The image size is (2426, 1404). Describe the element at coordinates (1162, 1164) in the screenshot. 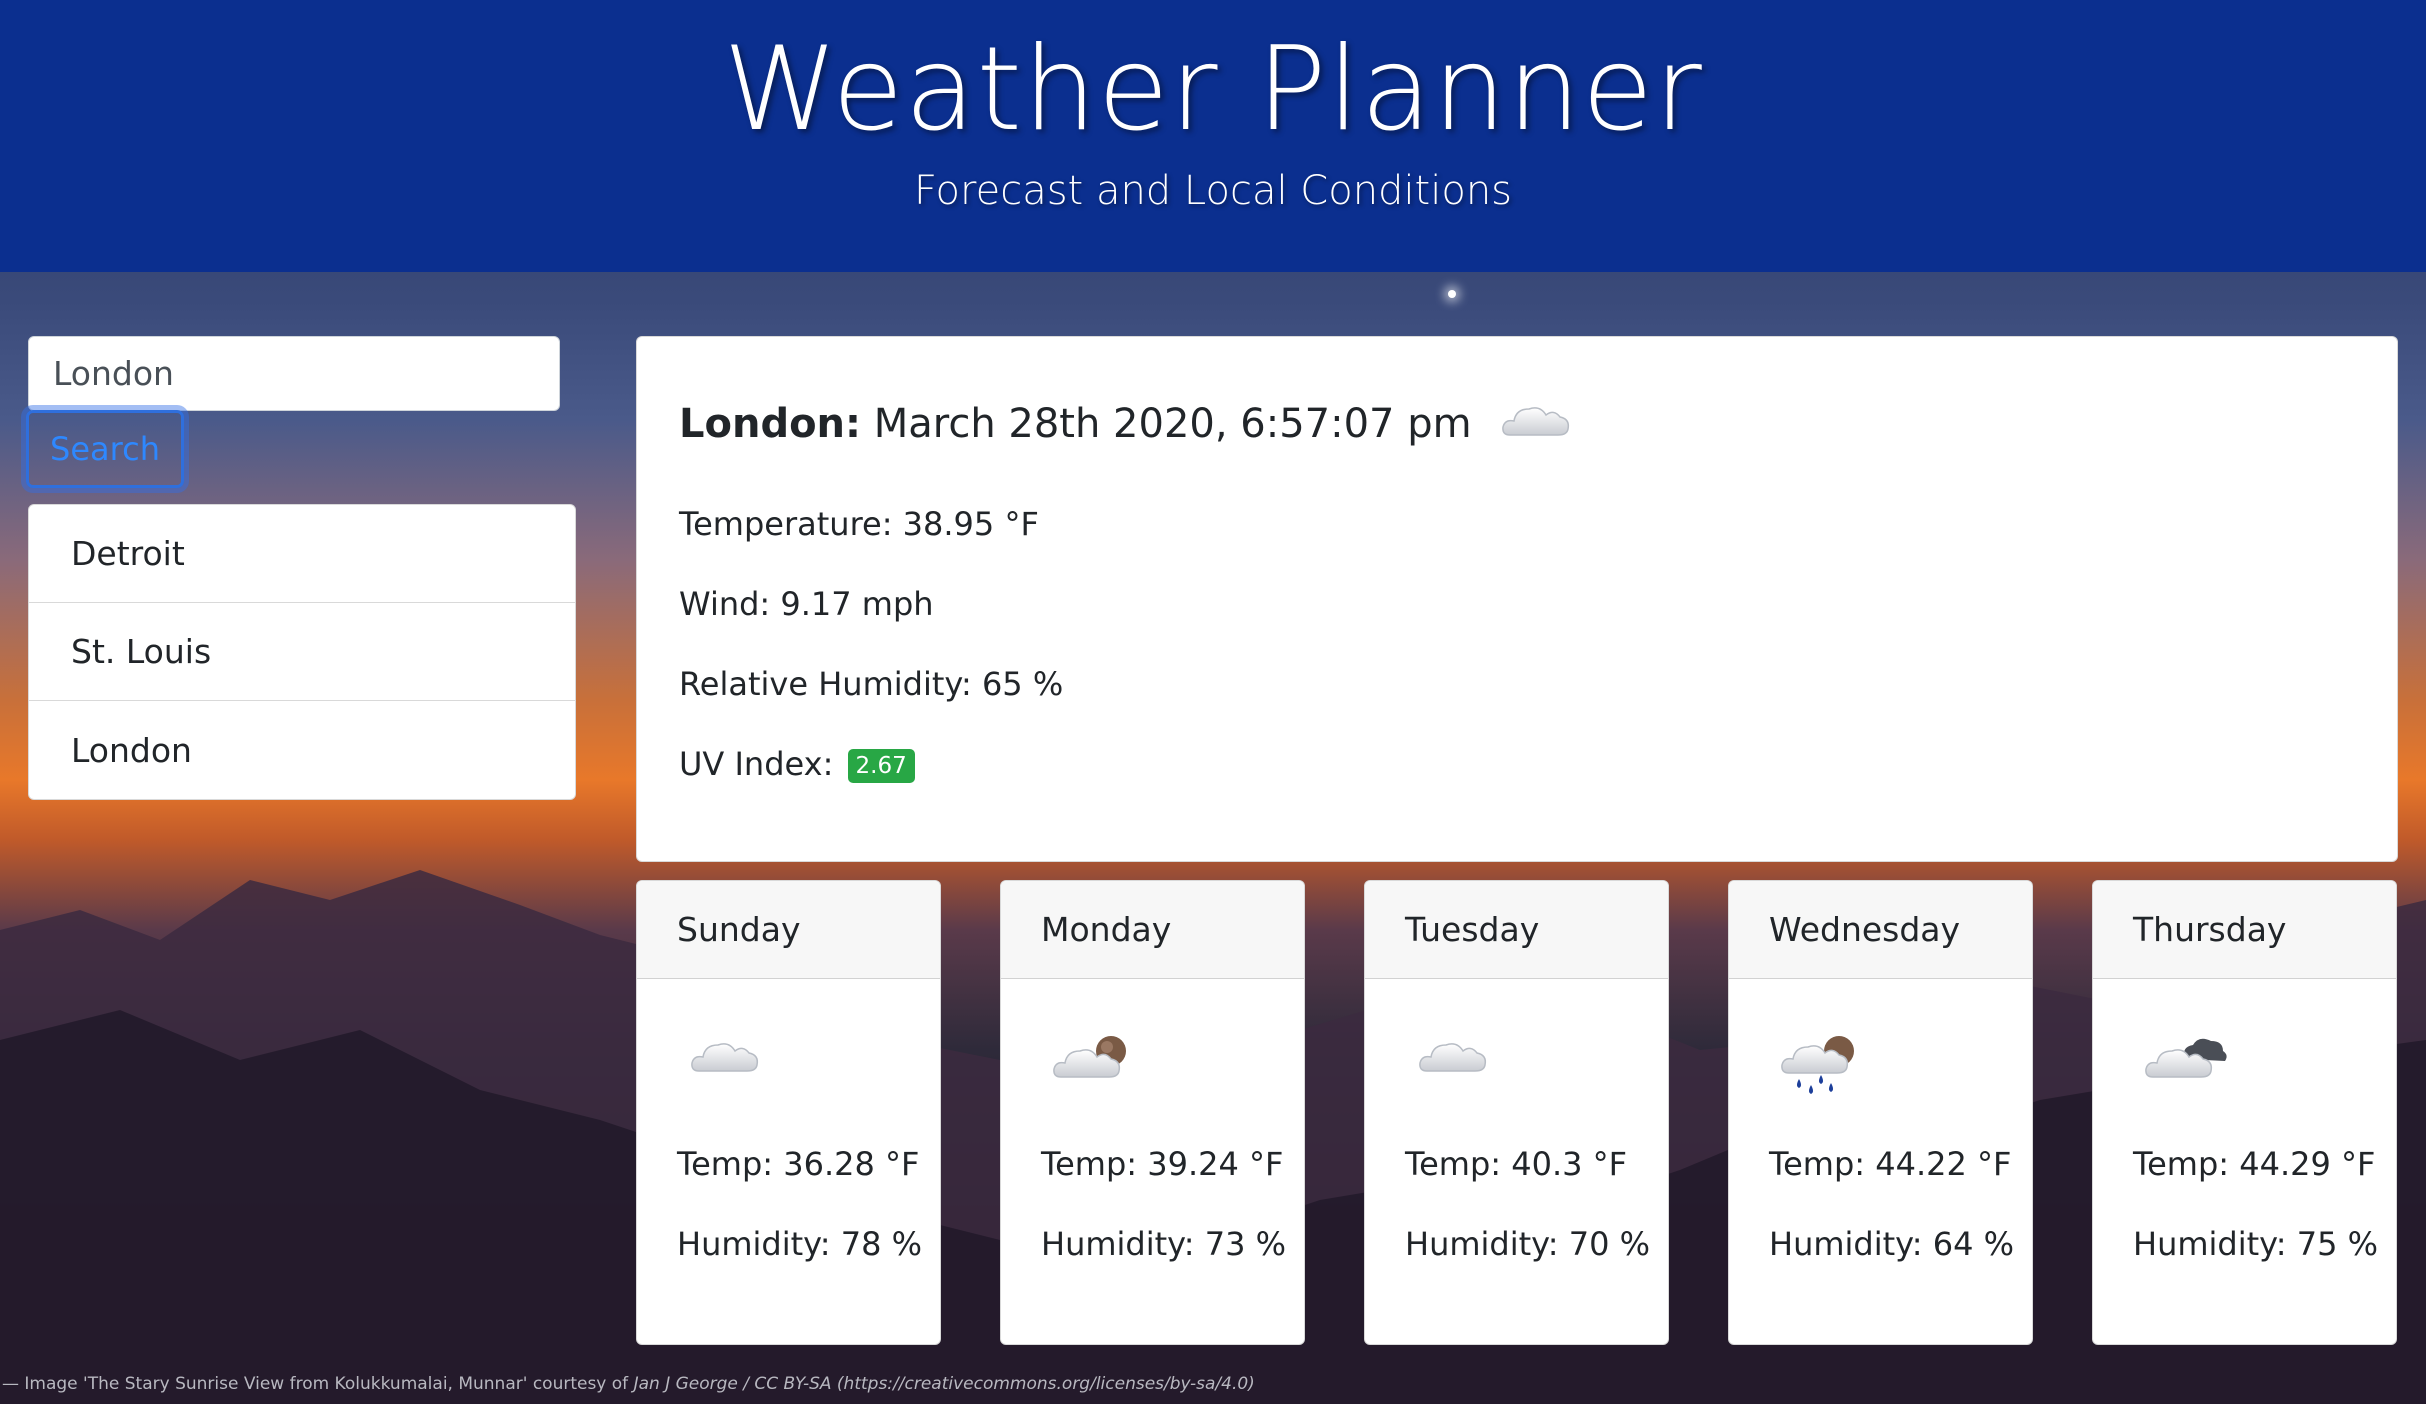

I see `forecast-temp: Temp: 39.24 °F` at that location.